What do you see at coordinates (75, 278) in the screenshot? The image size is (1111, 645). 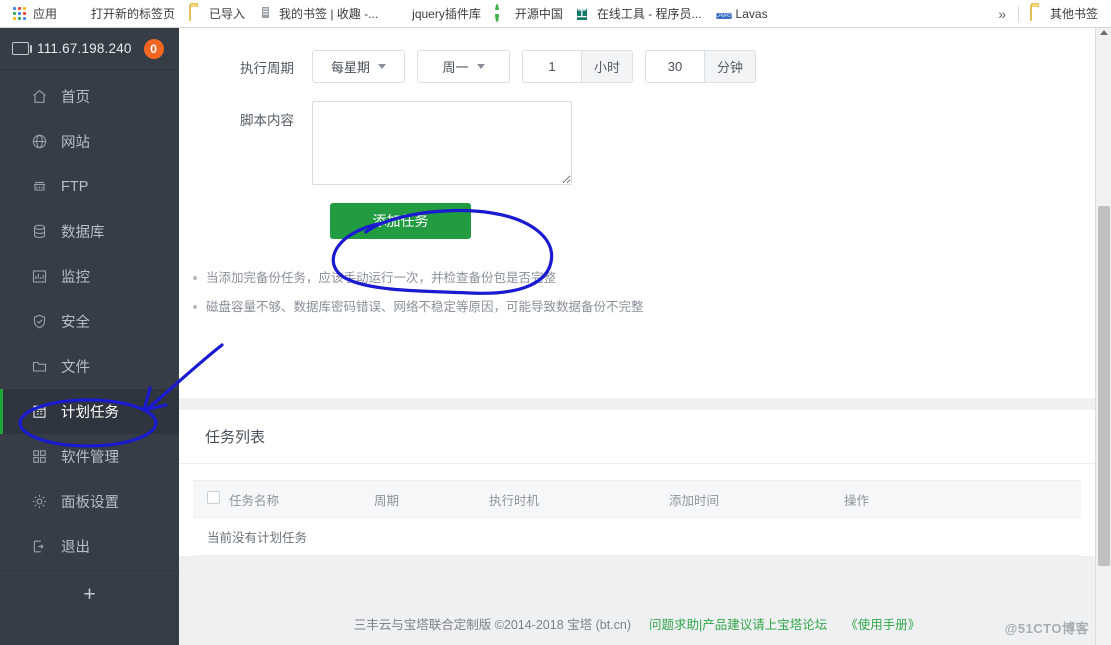 I see `sidebar-item-label: 监控` at bounding box center [75, 278].